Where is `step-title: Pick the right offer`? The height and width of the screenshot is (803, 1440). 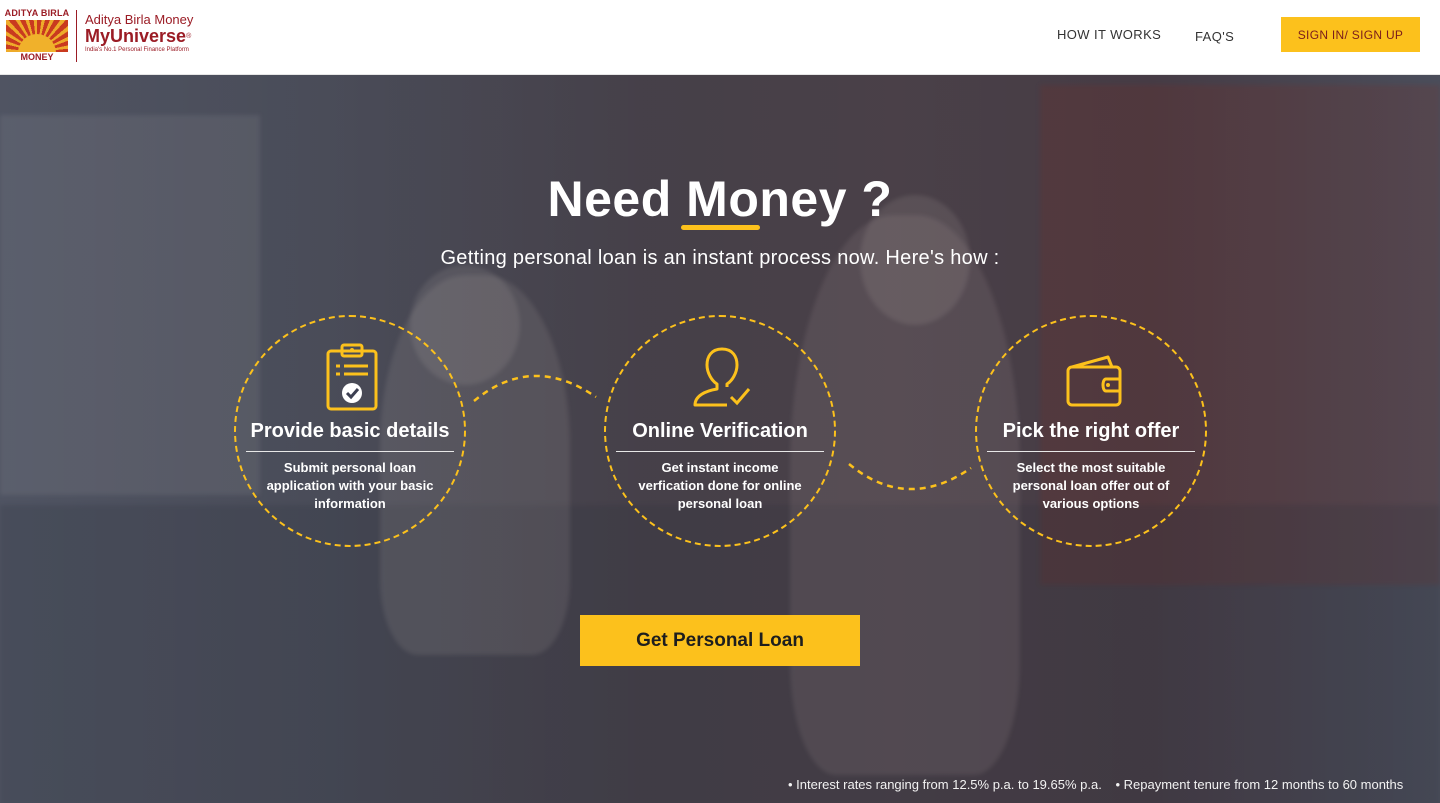
step-title: Pick the right offer is located at coordinates (1091, 431).